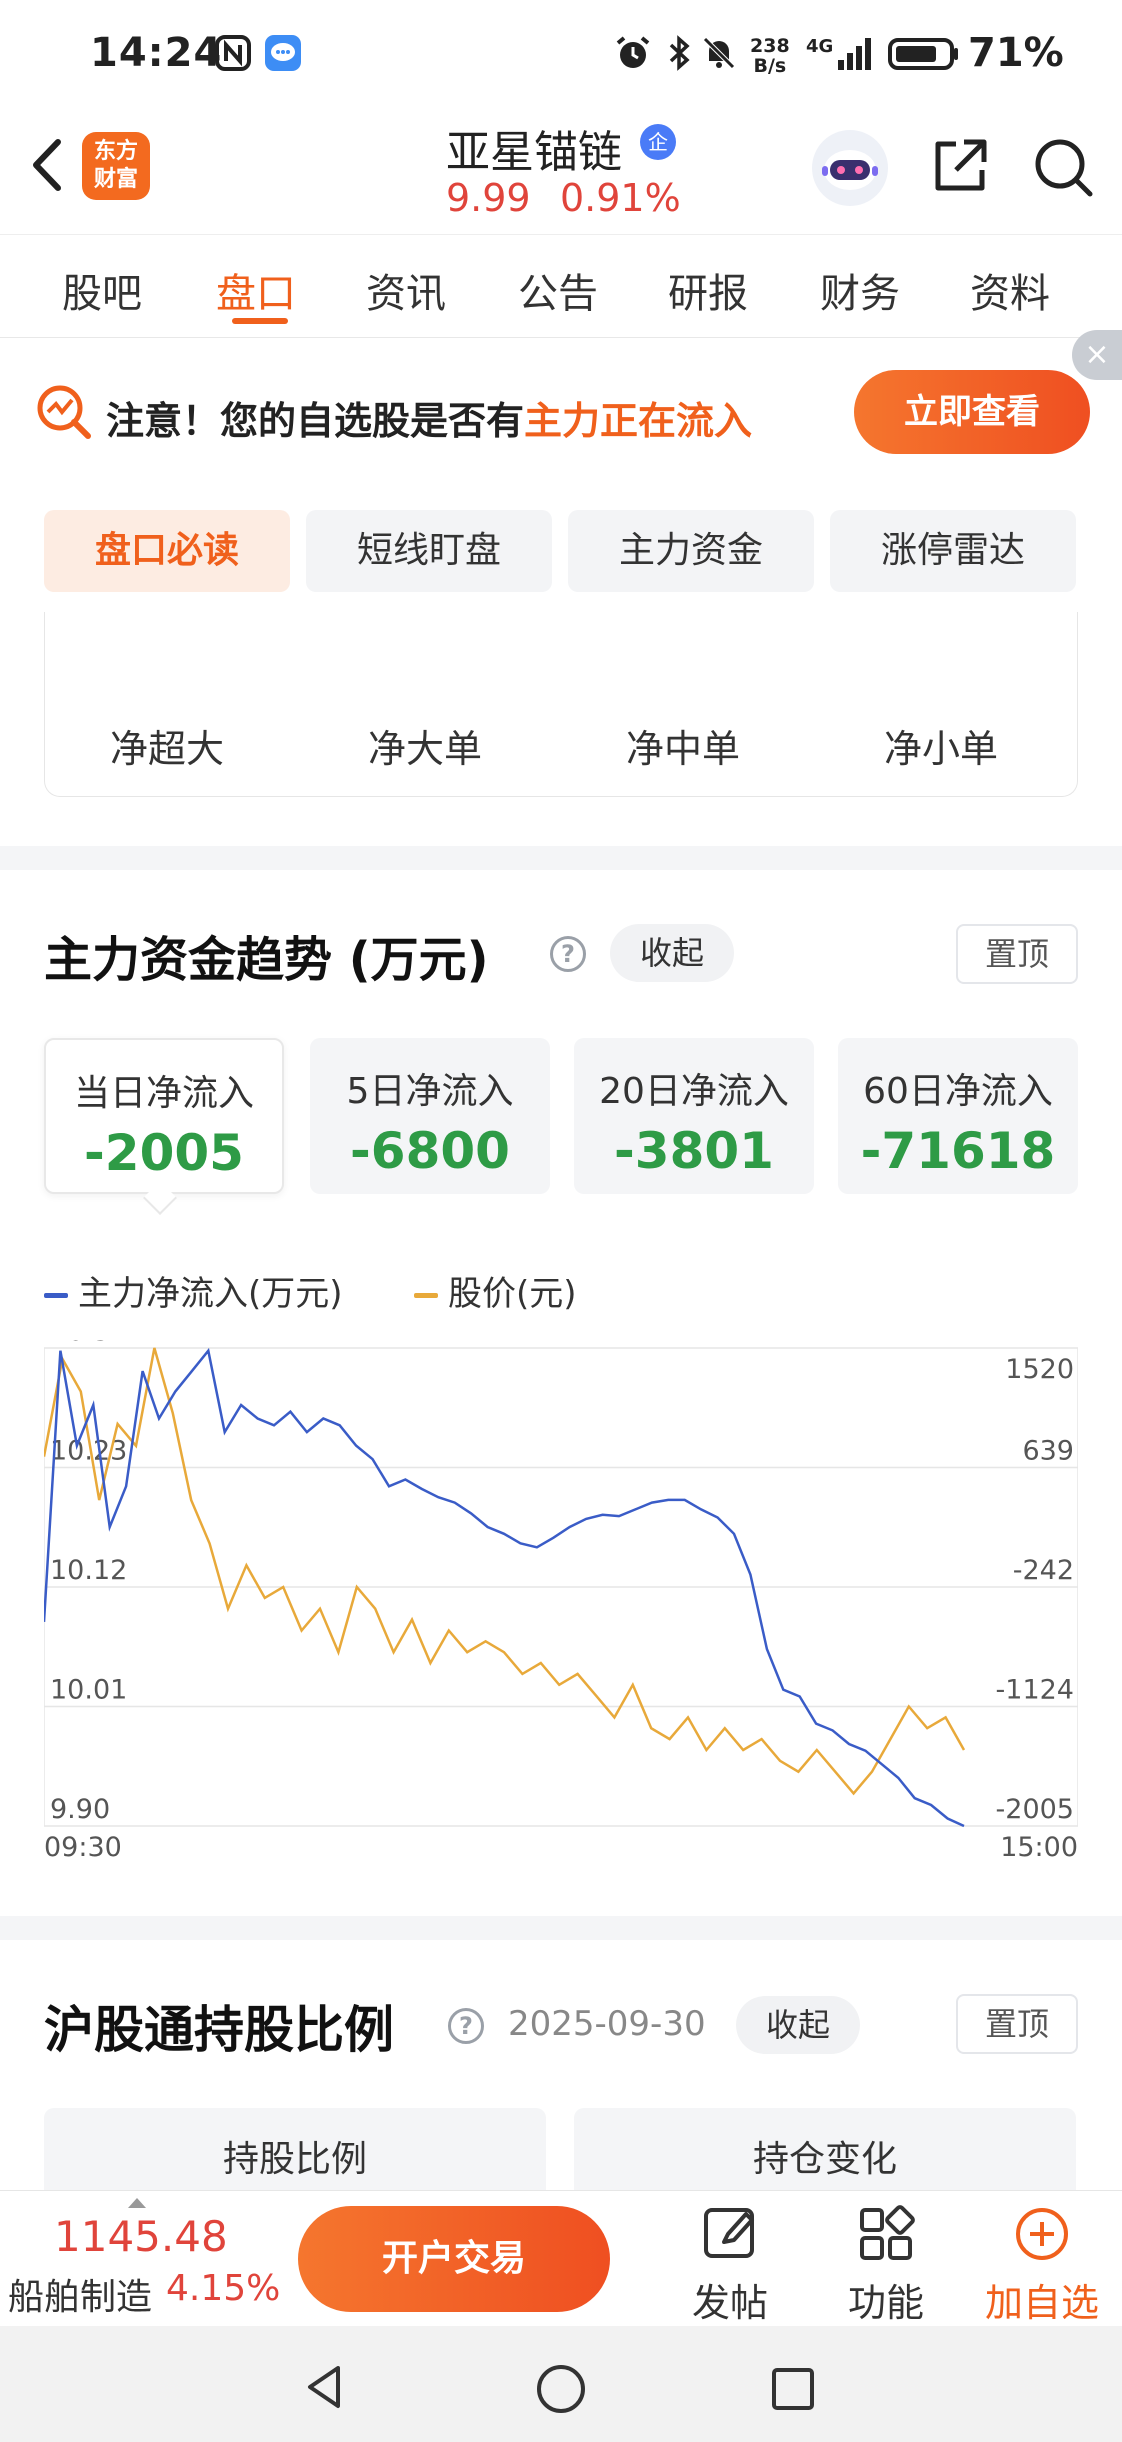 This screenshot has width=1122, height=2442. Describe the element at coordinates (854, 54) in the screenshot. I see `signal-icon` at that location.